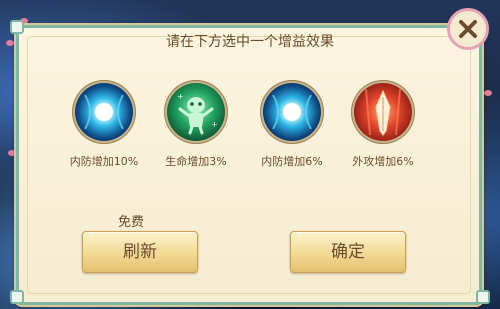  I want to click on confirm-button: 确定, so click(348, 252).